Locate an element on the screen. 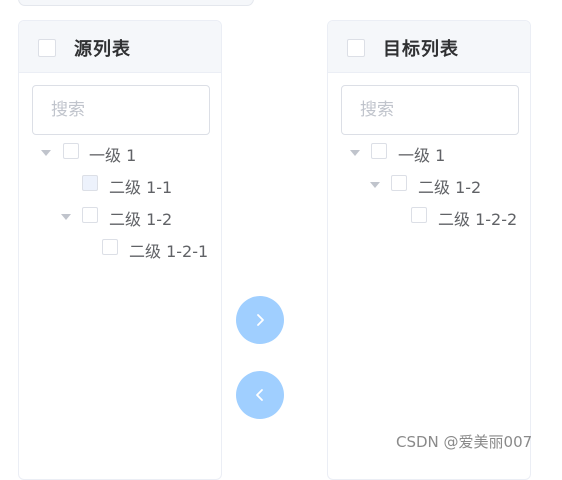 The width and height of the screenshot is (562, 480). top-bar-remnant is located at coordinates (136, 3).